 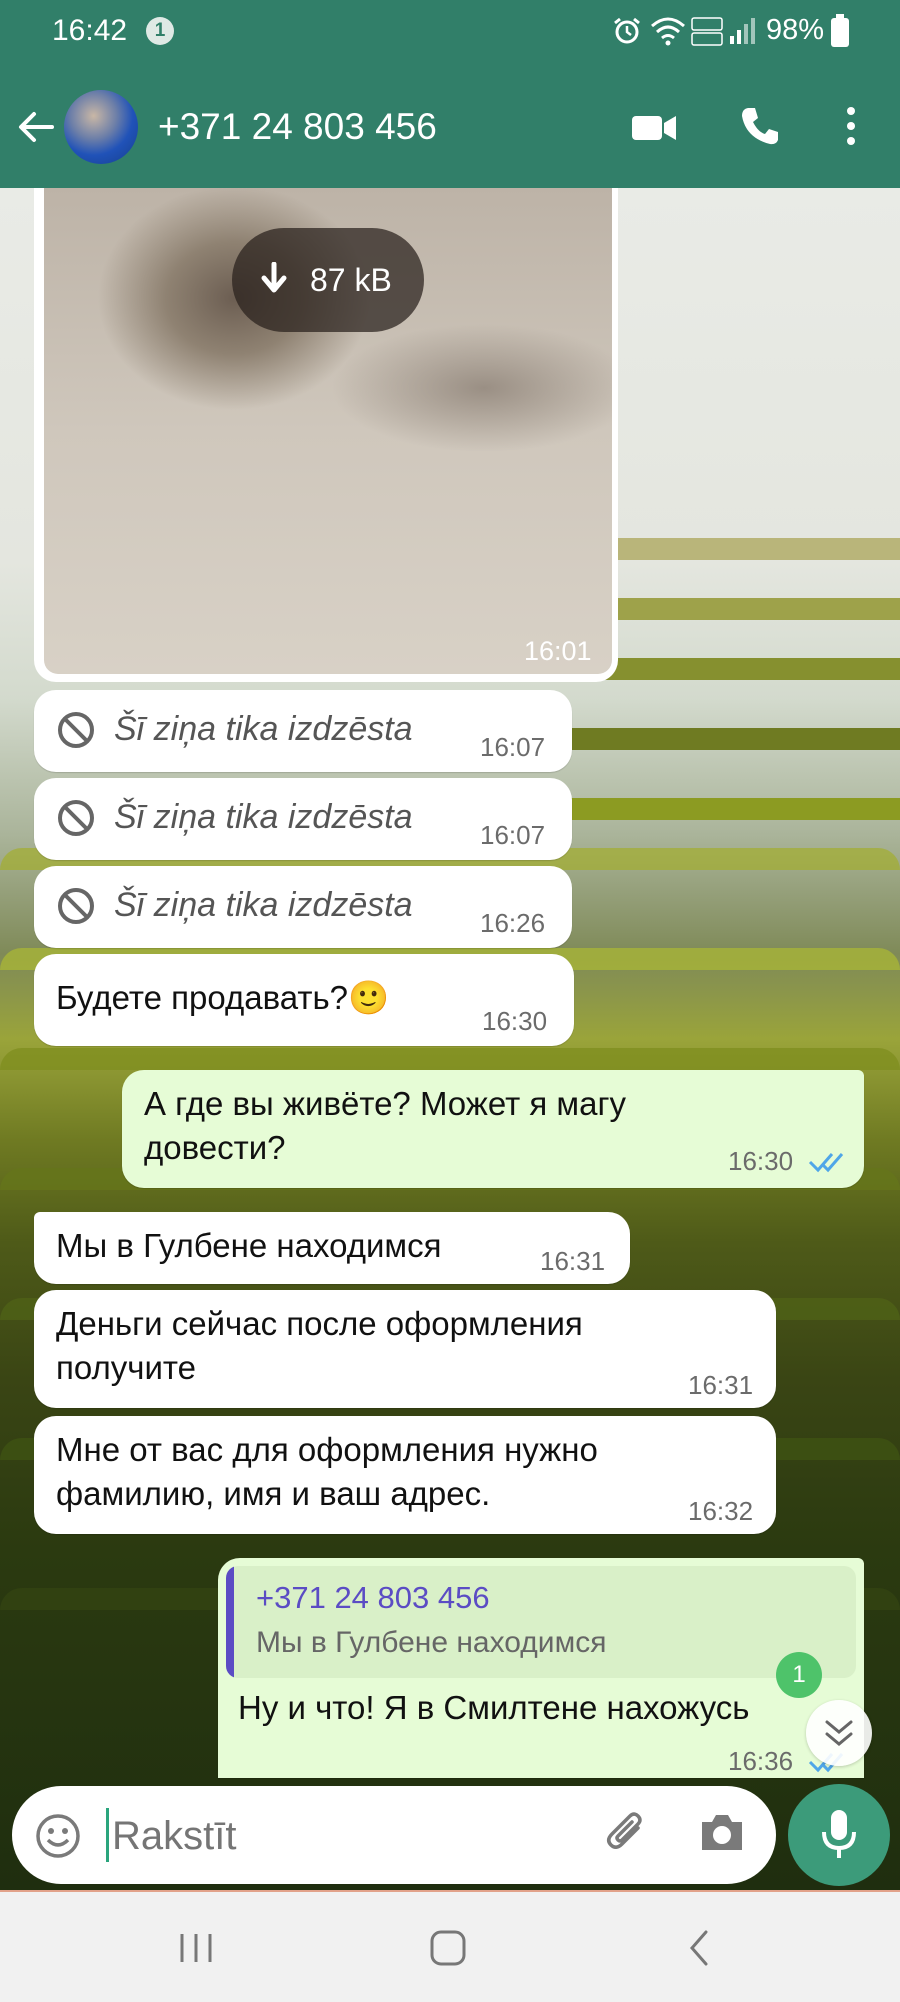 I want to click on voice-message-button, so click(x=839, y=1835).